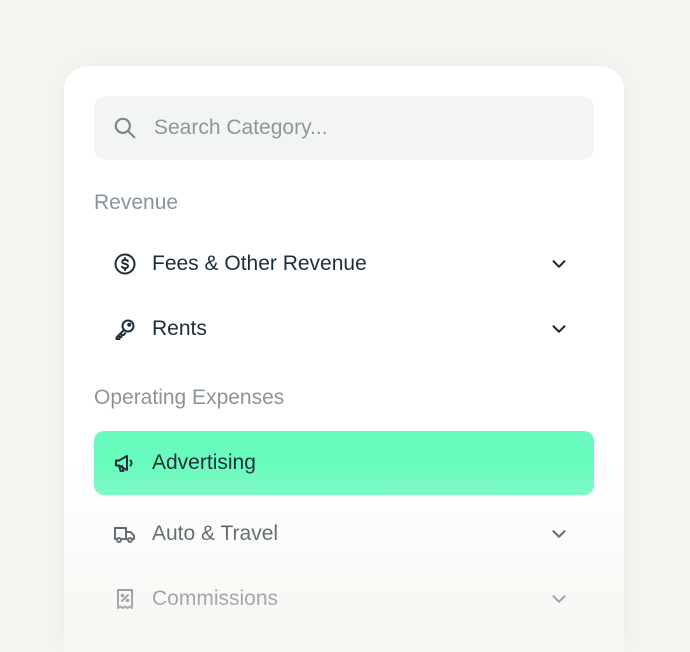 The width and height of the screenshot is (690, 652). I want to click on receipt-percent-icon, so click(125, 599).